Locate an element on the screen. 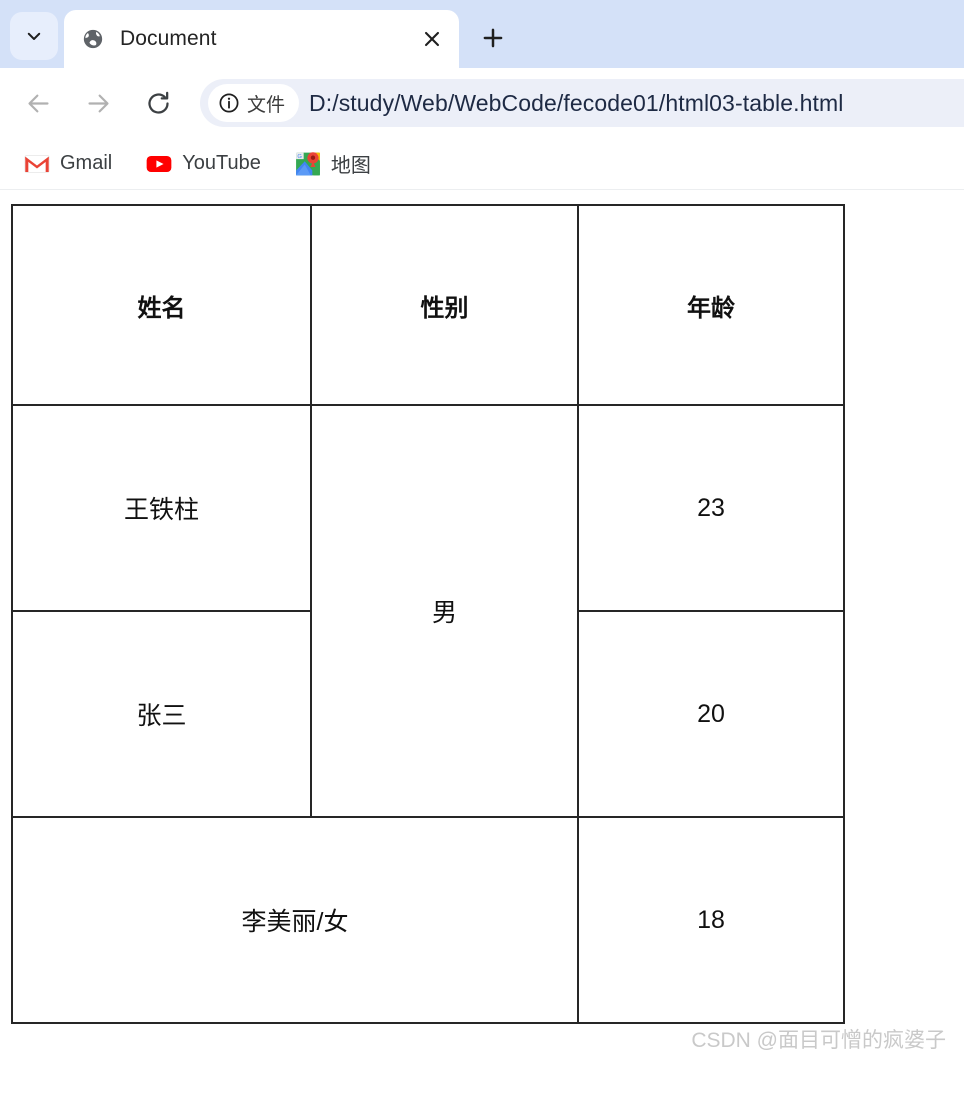  youtube-icon is located at coordinates (159, 163).